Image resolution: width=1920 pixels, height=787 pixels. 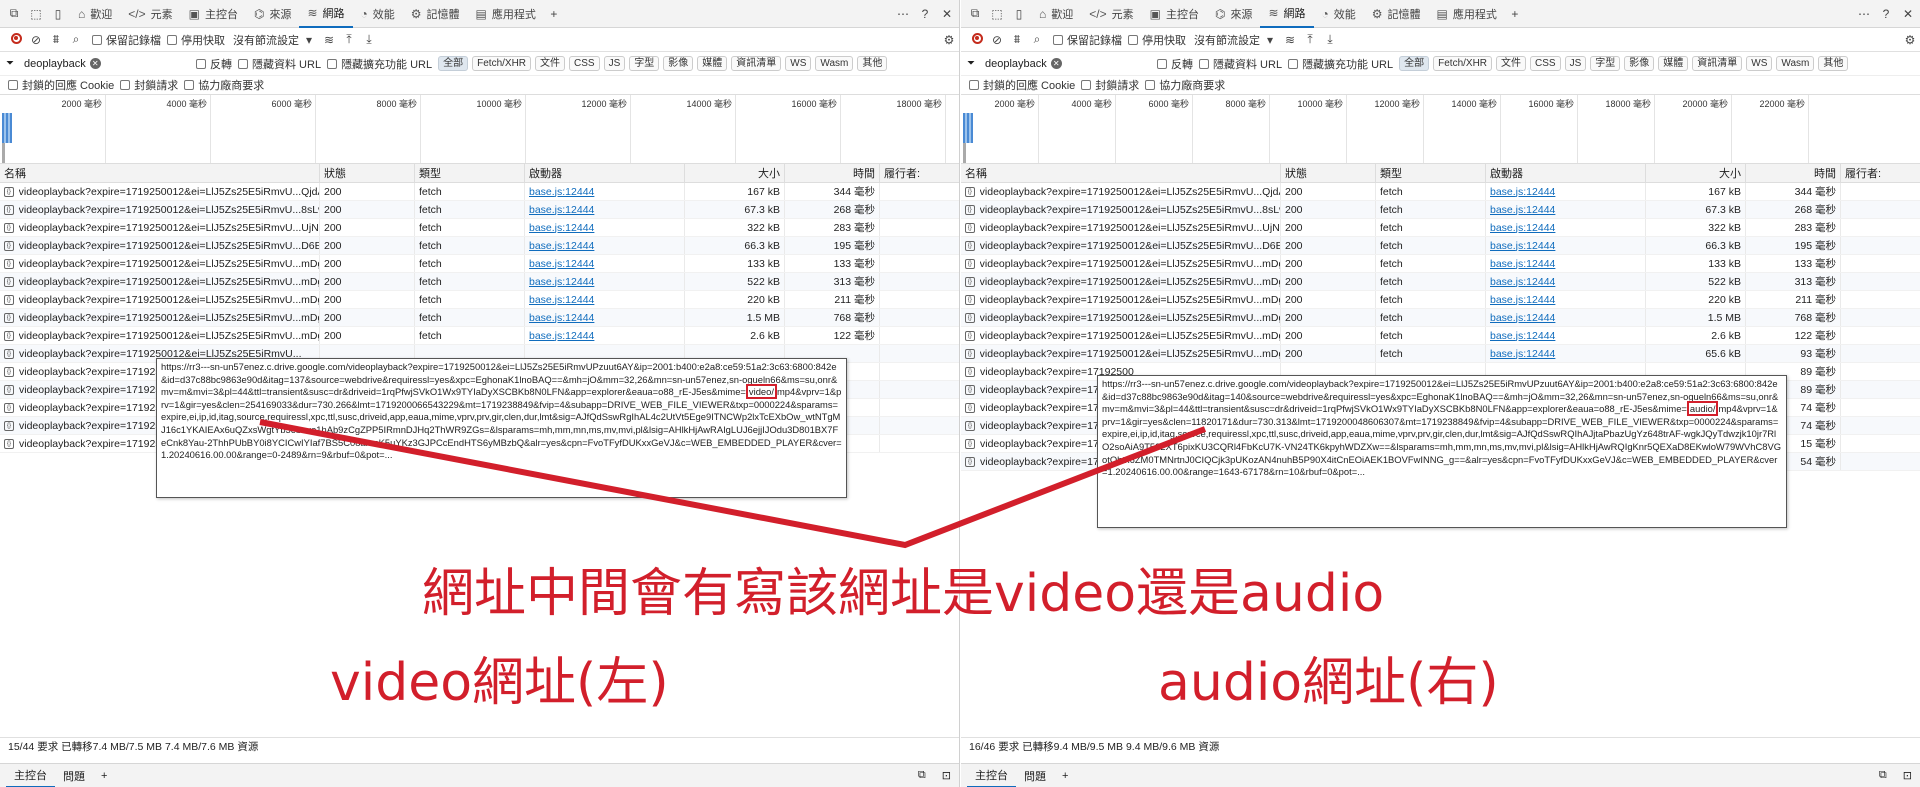 What do you see at coordinates (1150, 85) in the screenshot?
I see `third-party-checkbox` at bounding box center [1150, 85].